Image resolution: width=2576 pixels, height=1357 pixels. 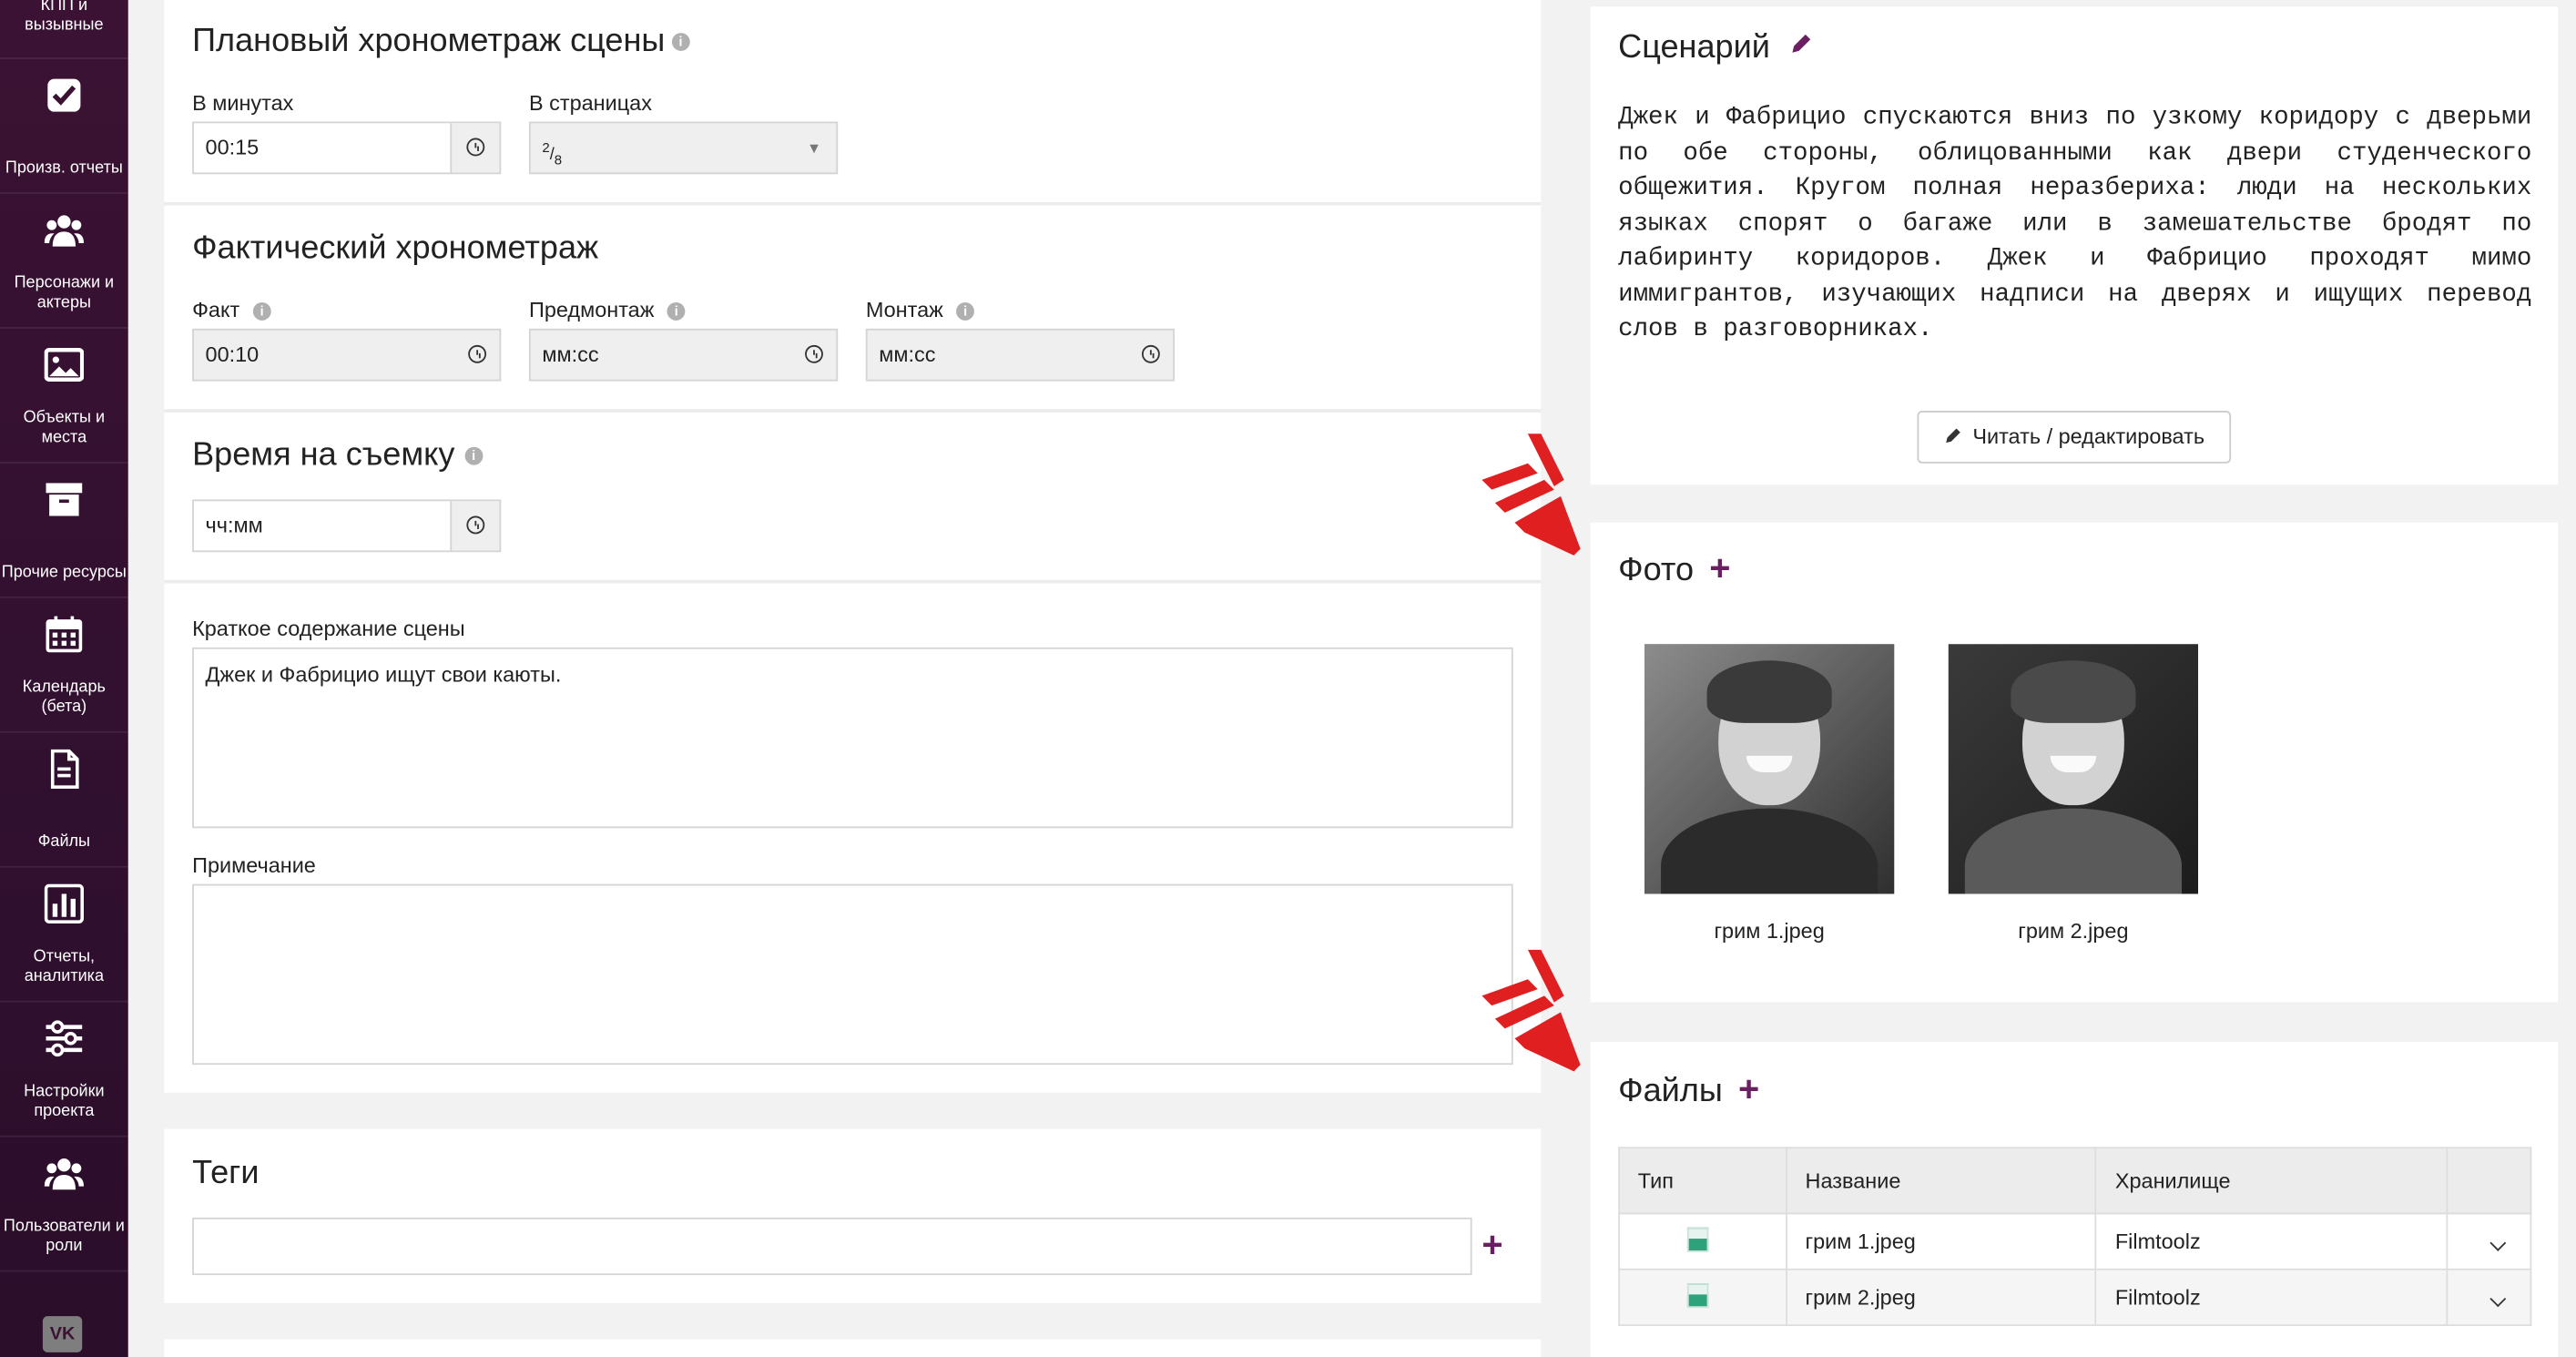 I want to click on nav-item-resources: Прочие ресурсы, so click(x=64, y=531).